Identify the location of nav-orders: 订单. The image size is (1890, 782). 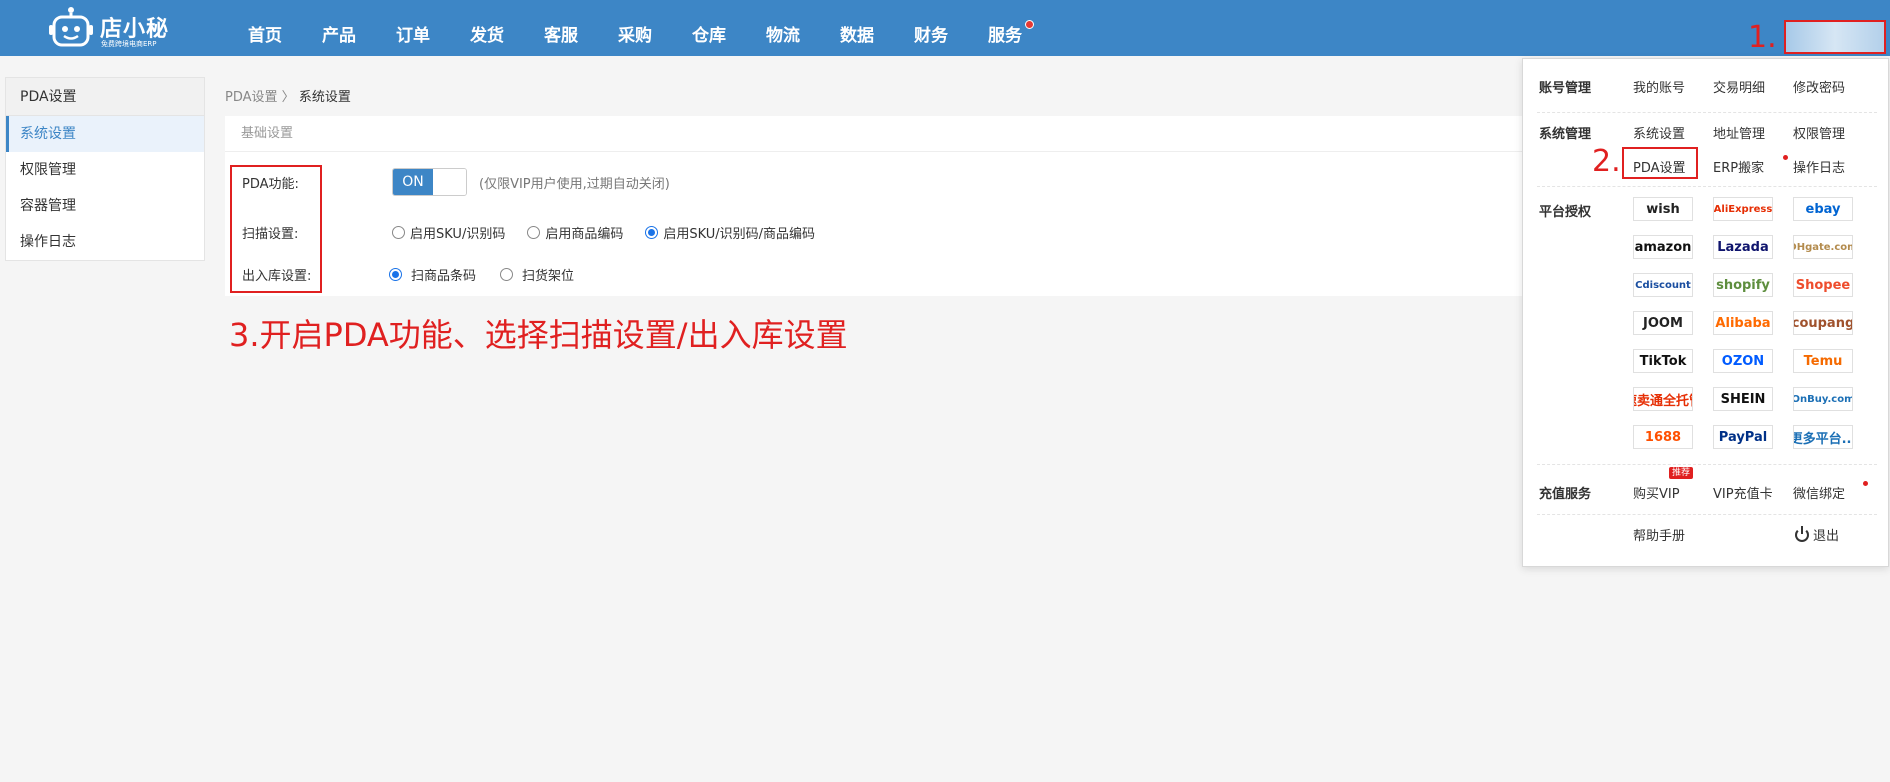
(413, 28).